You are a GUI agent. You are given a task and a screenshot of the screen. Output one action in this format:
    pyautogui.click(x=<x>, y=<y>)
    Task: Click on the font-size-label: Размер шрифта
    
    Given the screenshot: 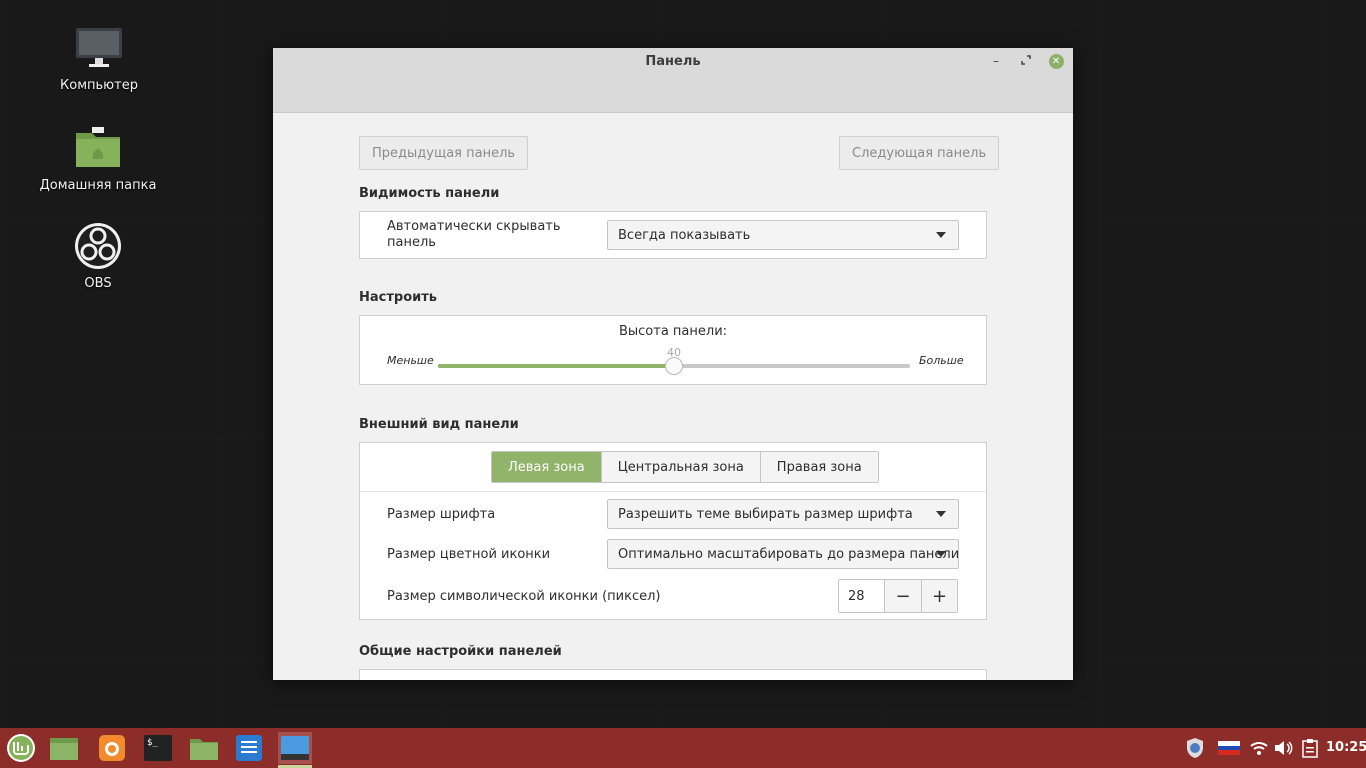 What is the action you would take?
    pyautogui.click(x=441, y=514)
    